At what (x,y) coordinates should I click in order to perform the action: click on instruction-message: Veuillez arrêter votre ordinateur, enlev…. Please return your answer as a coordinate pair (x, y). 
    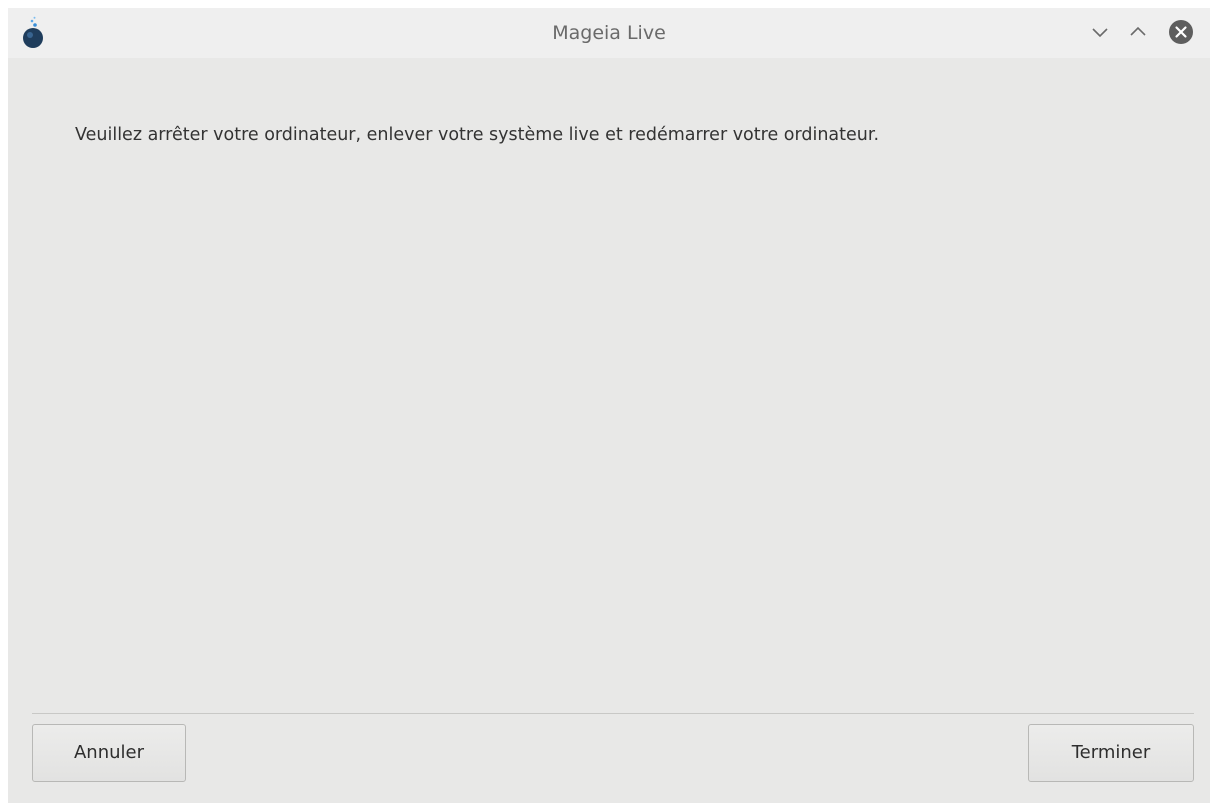
    Looking at the image, I should click on (477, 135).